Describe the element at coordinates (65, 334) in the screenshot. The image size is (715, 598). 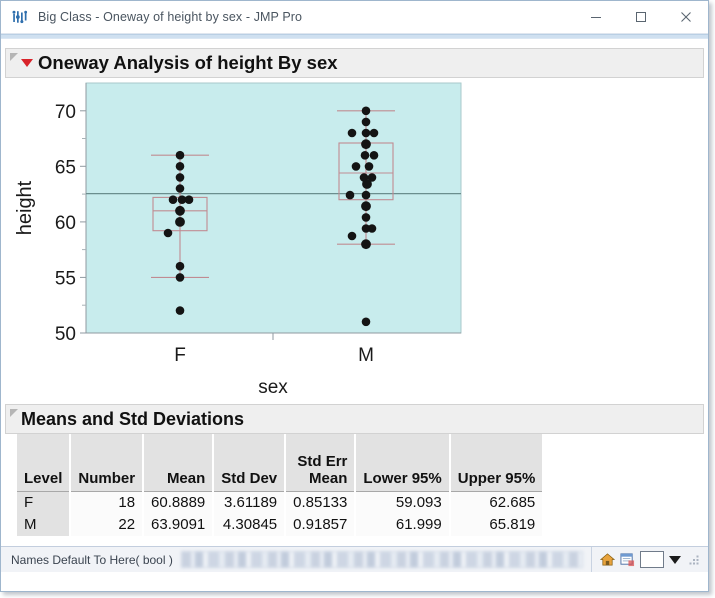
I see `y-tick-label: 50` at that location.